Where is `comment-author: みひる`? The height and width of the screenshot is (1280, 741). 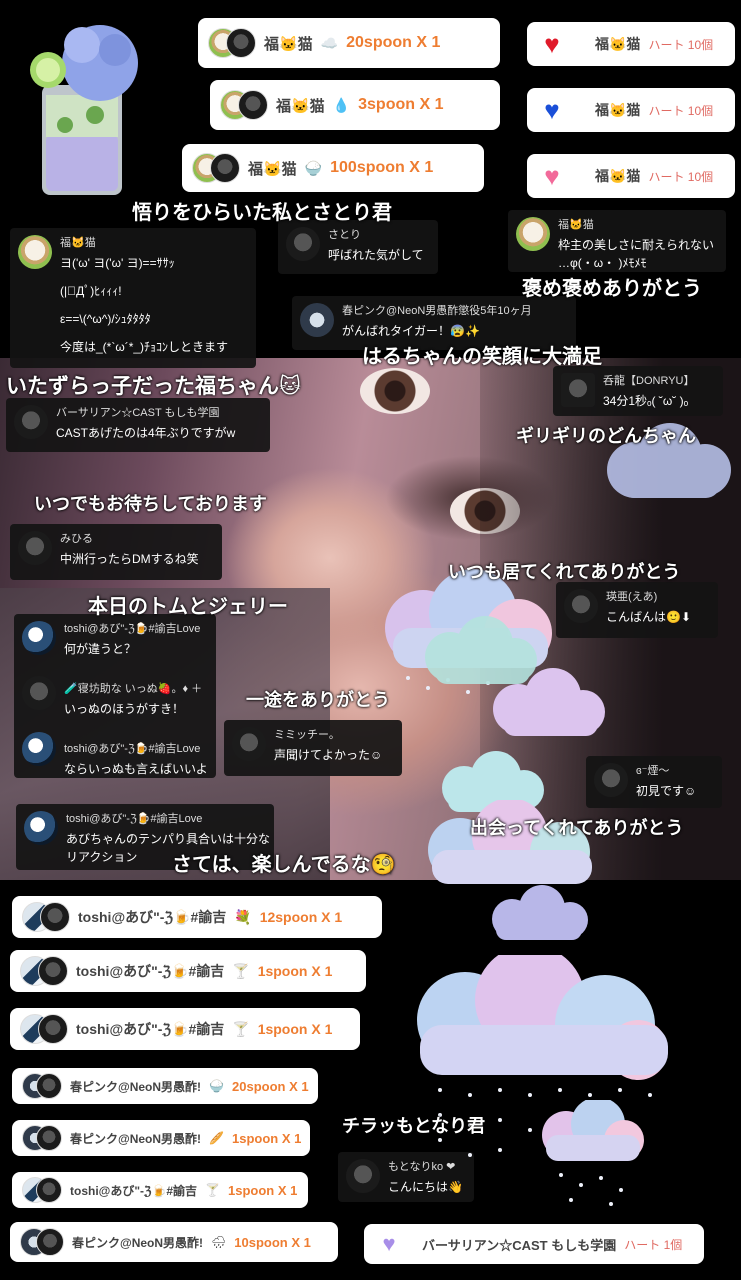 comment-author: みひる is located at coordinates (76, 539).